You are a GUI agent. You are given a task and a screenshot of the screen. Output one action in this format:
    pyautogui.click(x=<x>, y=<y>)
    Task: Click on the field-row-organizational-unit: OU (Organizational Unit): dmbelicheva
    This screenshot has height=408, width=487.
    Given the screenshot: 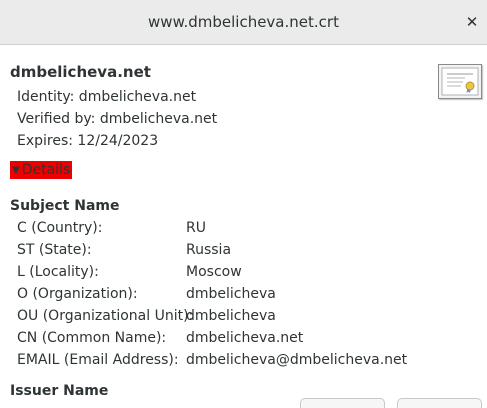 What is the action you would take?
    pyautogui.click(x=252, y=318)
    